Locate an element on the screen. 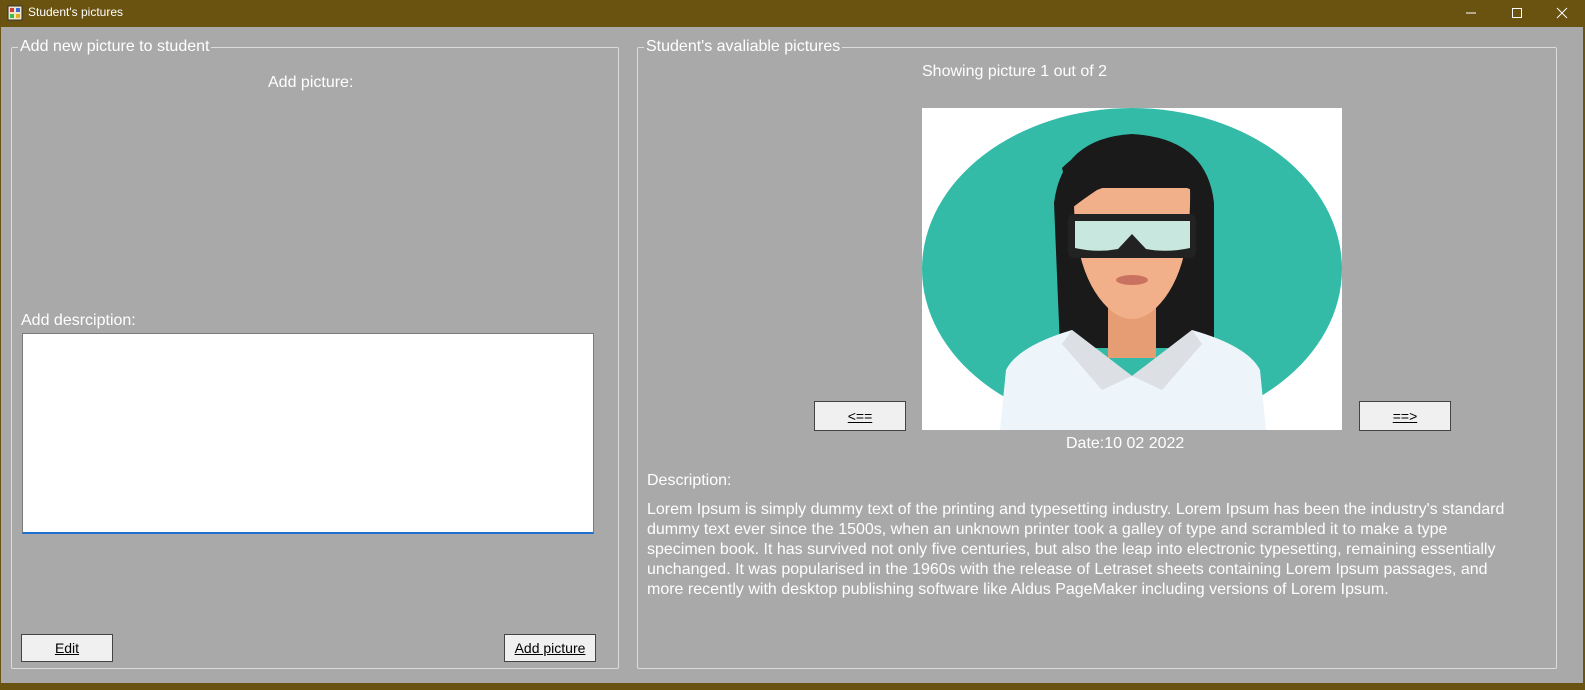  minimize-icon is located at coordinates (1471, 13).